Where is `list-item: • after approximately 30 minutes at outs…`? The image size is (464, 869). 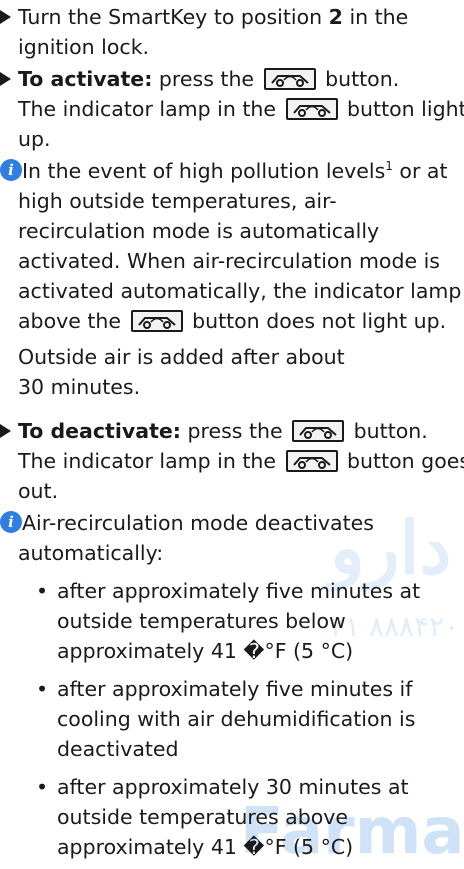 list-item: • after approximately 30 minutes at outs… is located at coordinates (222, 817).